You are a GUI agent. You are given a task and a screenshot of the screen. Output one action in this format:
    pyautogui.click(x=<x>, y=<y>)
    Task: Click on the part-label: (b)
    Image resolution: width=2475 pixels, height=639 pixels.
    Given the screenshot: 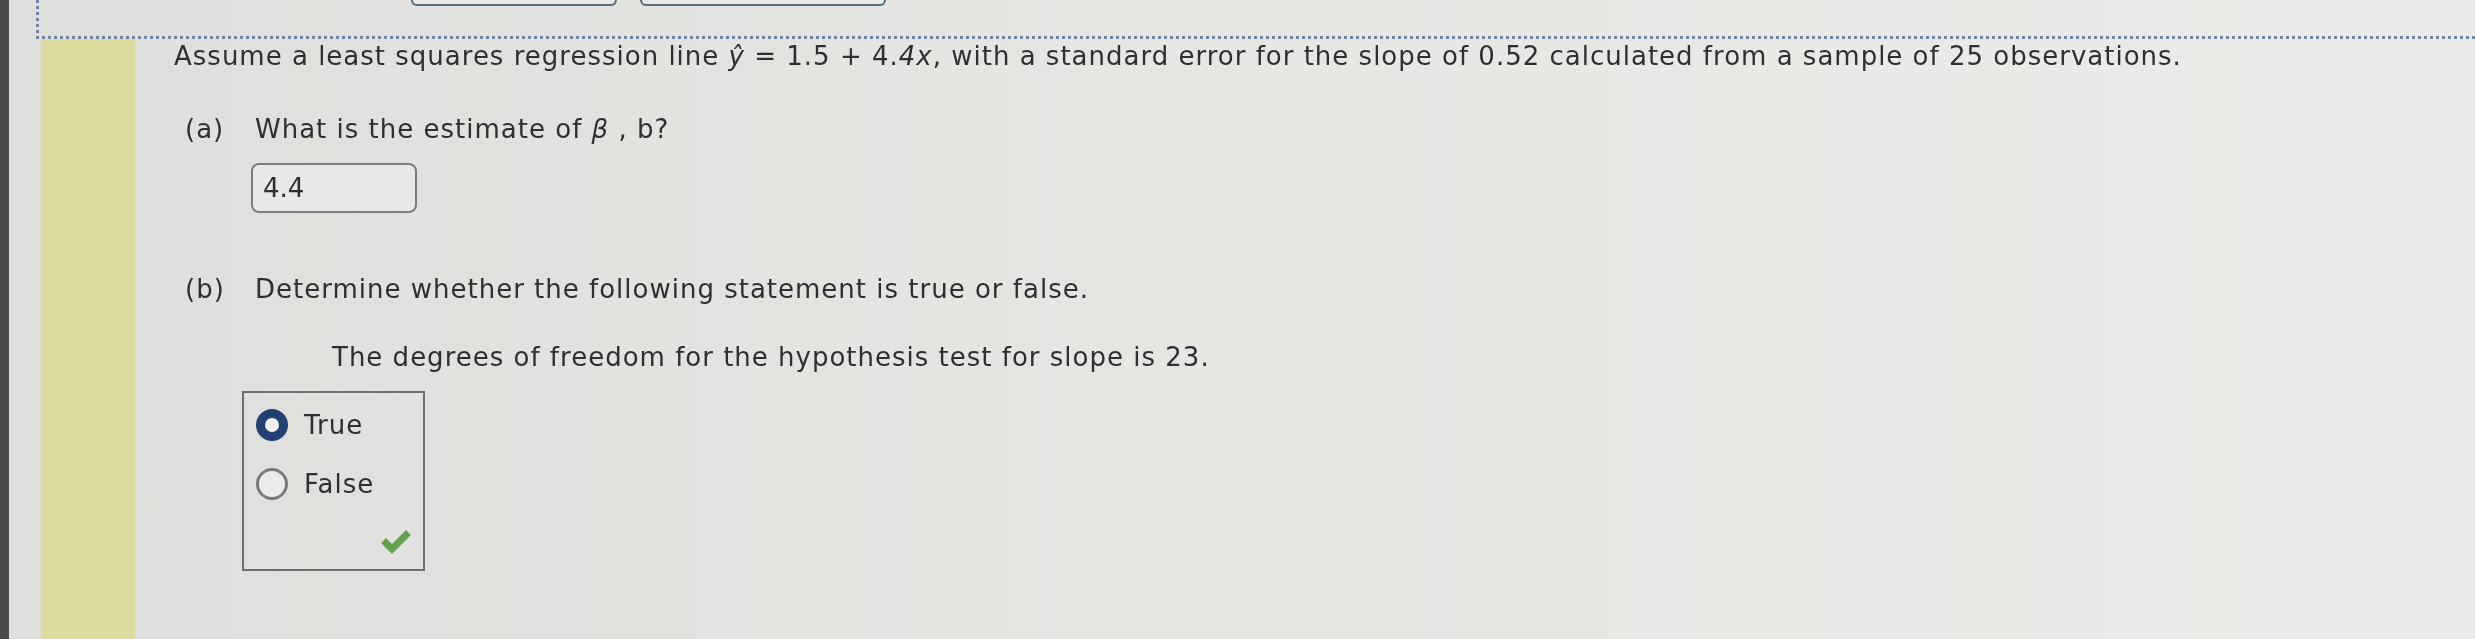 What is the action you would take?
    pyautogui.click(x=205, y=289)
    